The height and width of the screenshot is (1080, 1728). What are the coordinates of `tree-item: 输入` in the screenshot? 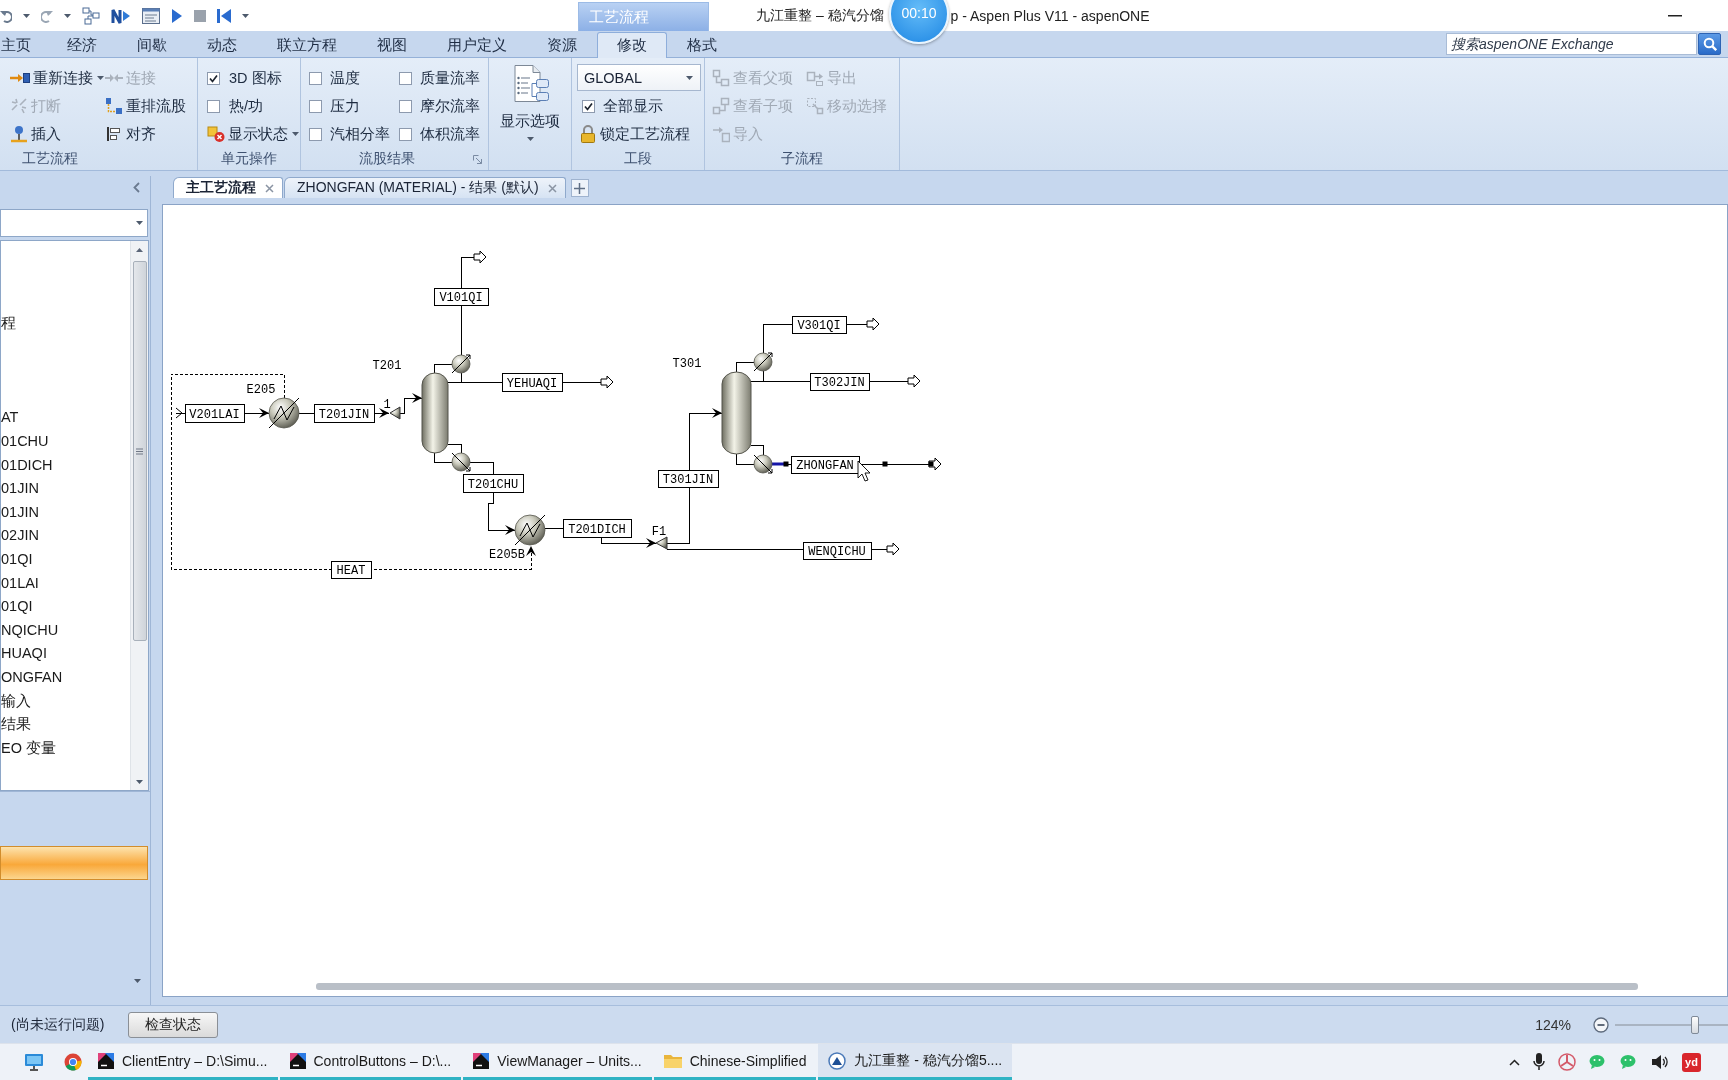 It's located at (65, 701).